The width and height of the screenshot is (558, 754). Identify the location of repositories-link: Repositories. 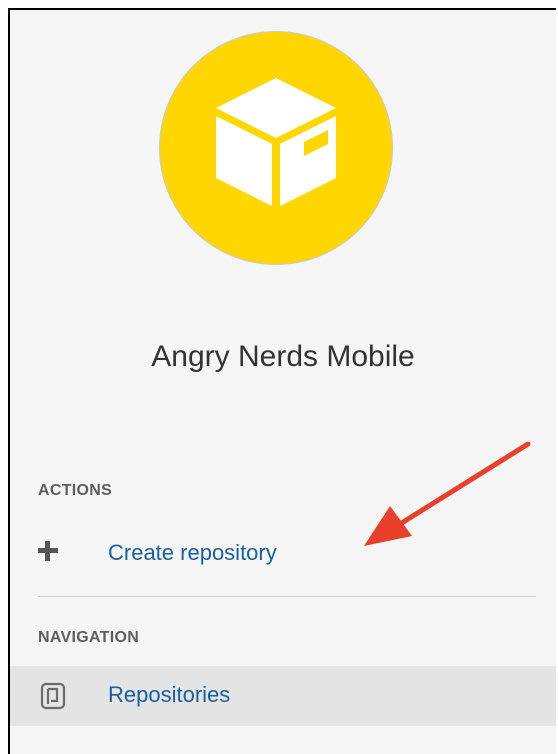
(169, 695).